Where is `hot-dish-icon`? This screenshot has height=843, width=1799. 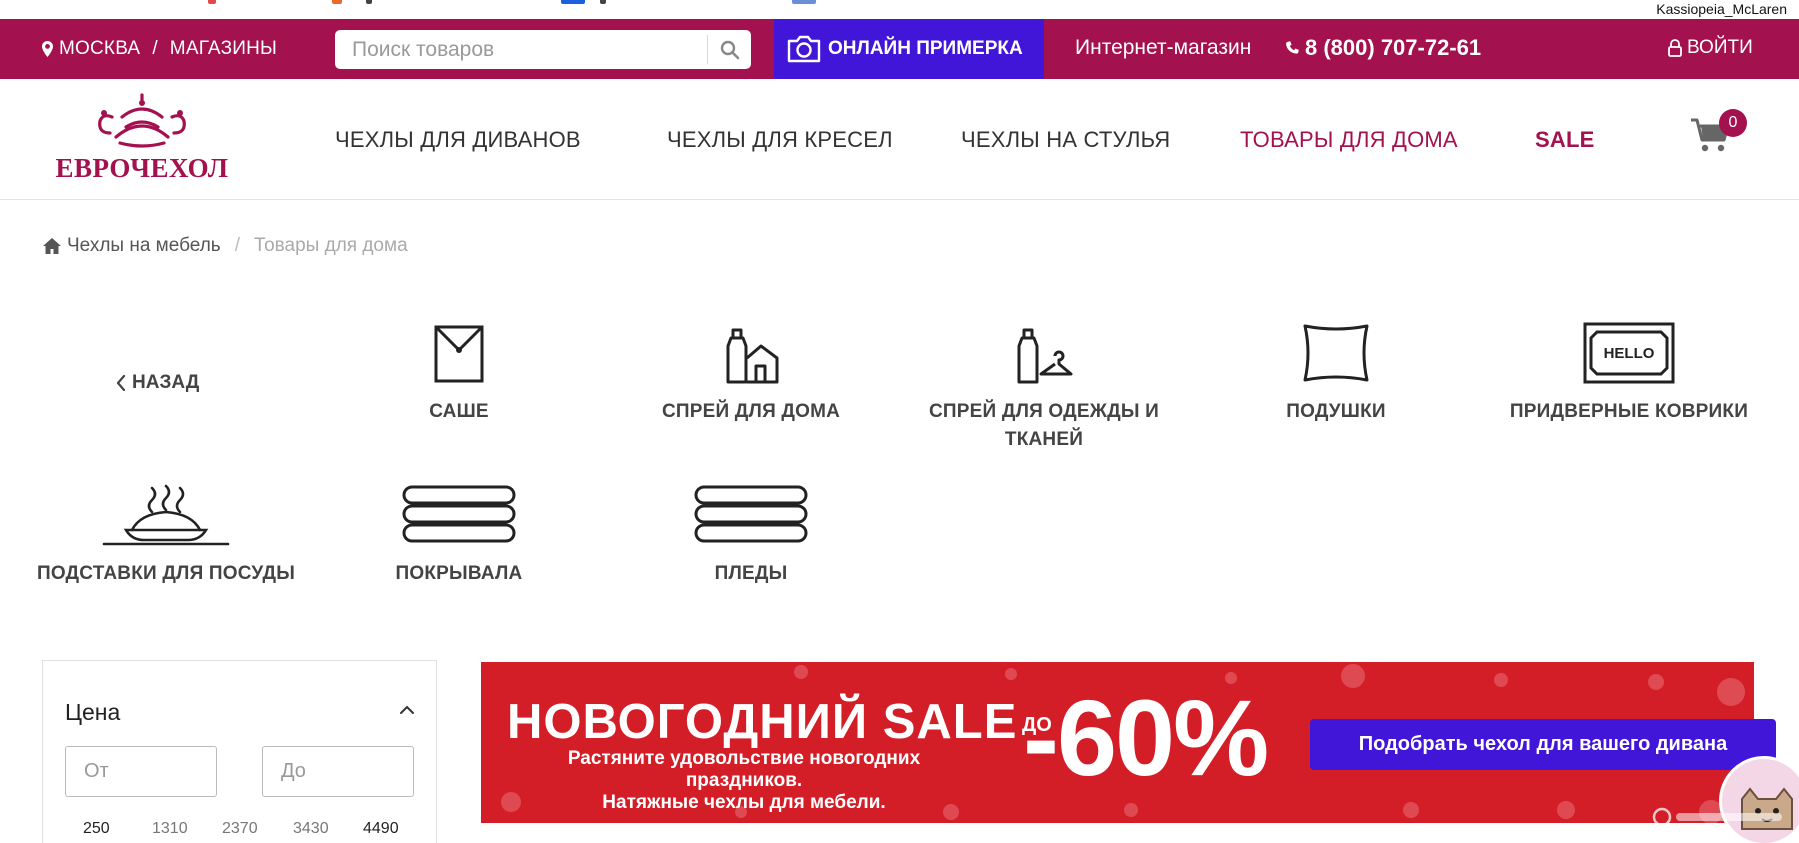 hot-dish-icon is located at coordinates (166, 515).